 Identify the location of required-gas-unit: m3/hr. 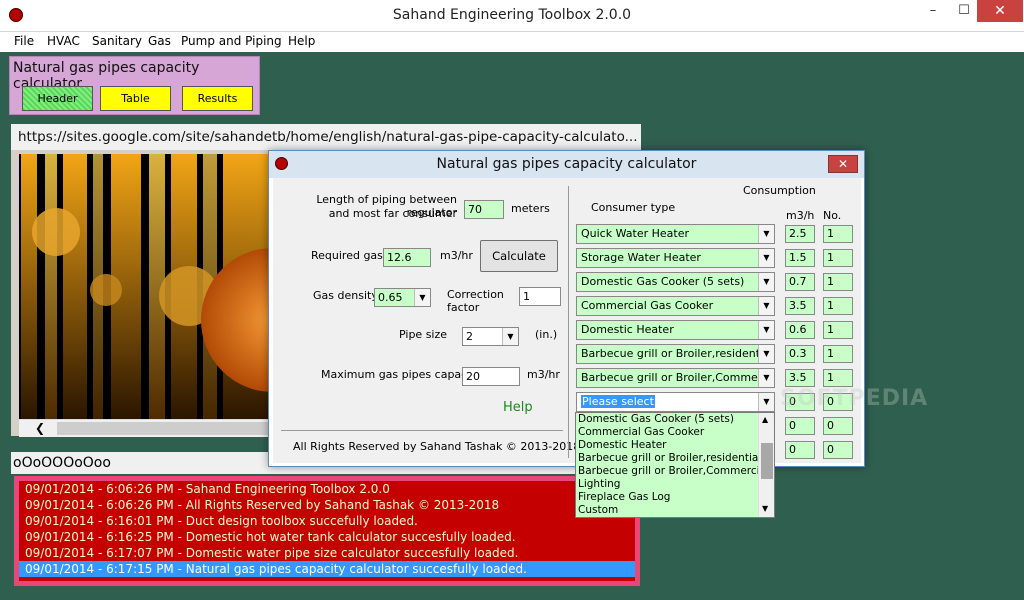
(456, 255).